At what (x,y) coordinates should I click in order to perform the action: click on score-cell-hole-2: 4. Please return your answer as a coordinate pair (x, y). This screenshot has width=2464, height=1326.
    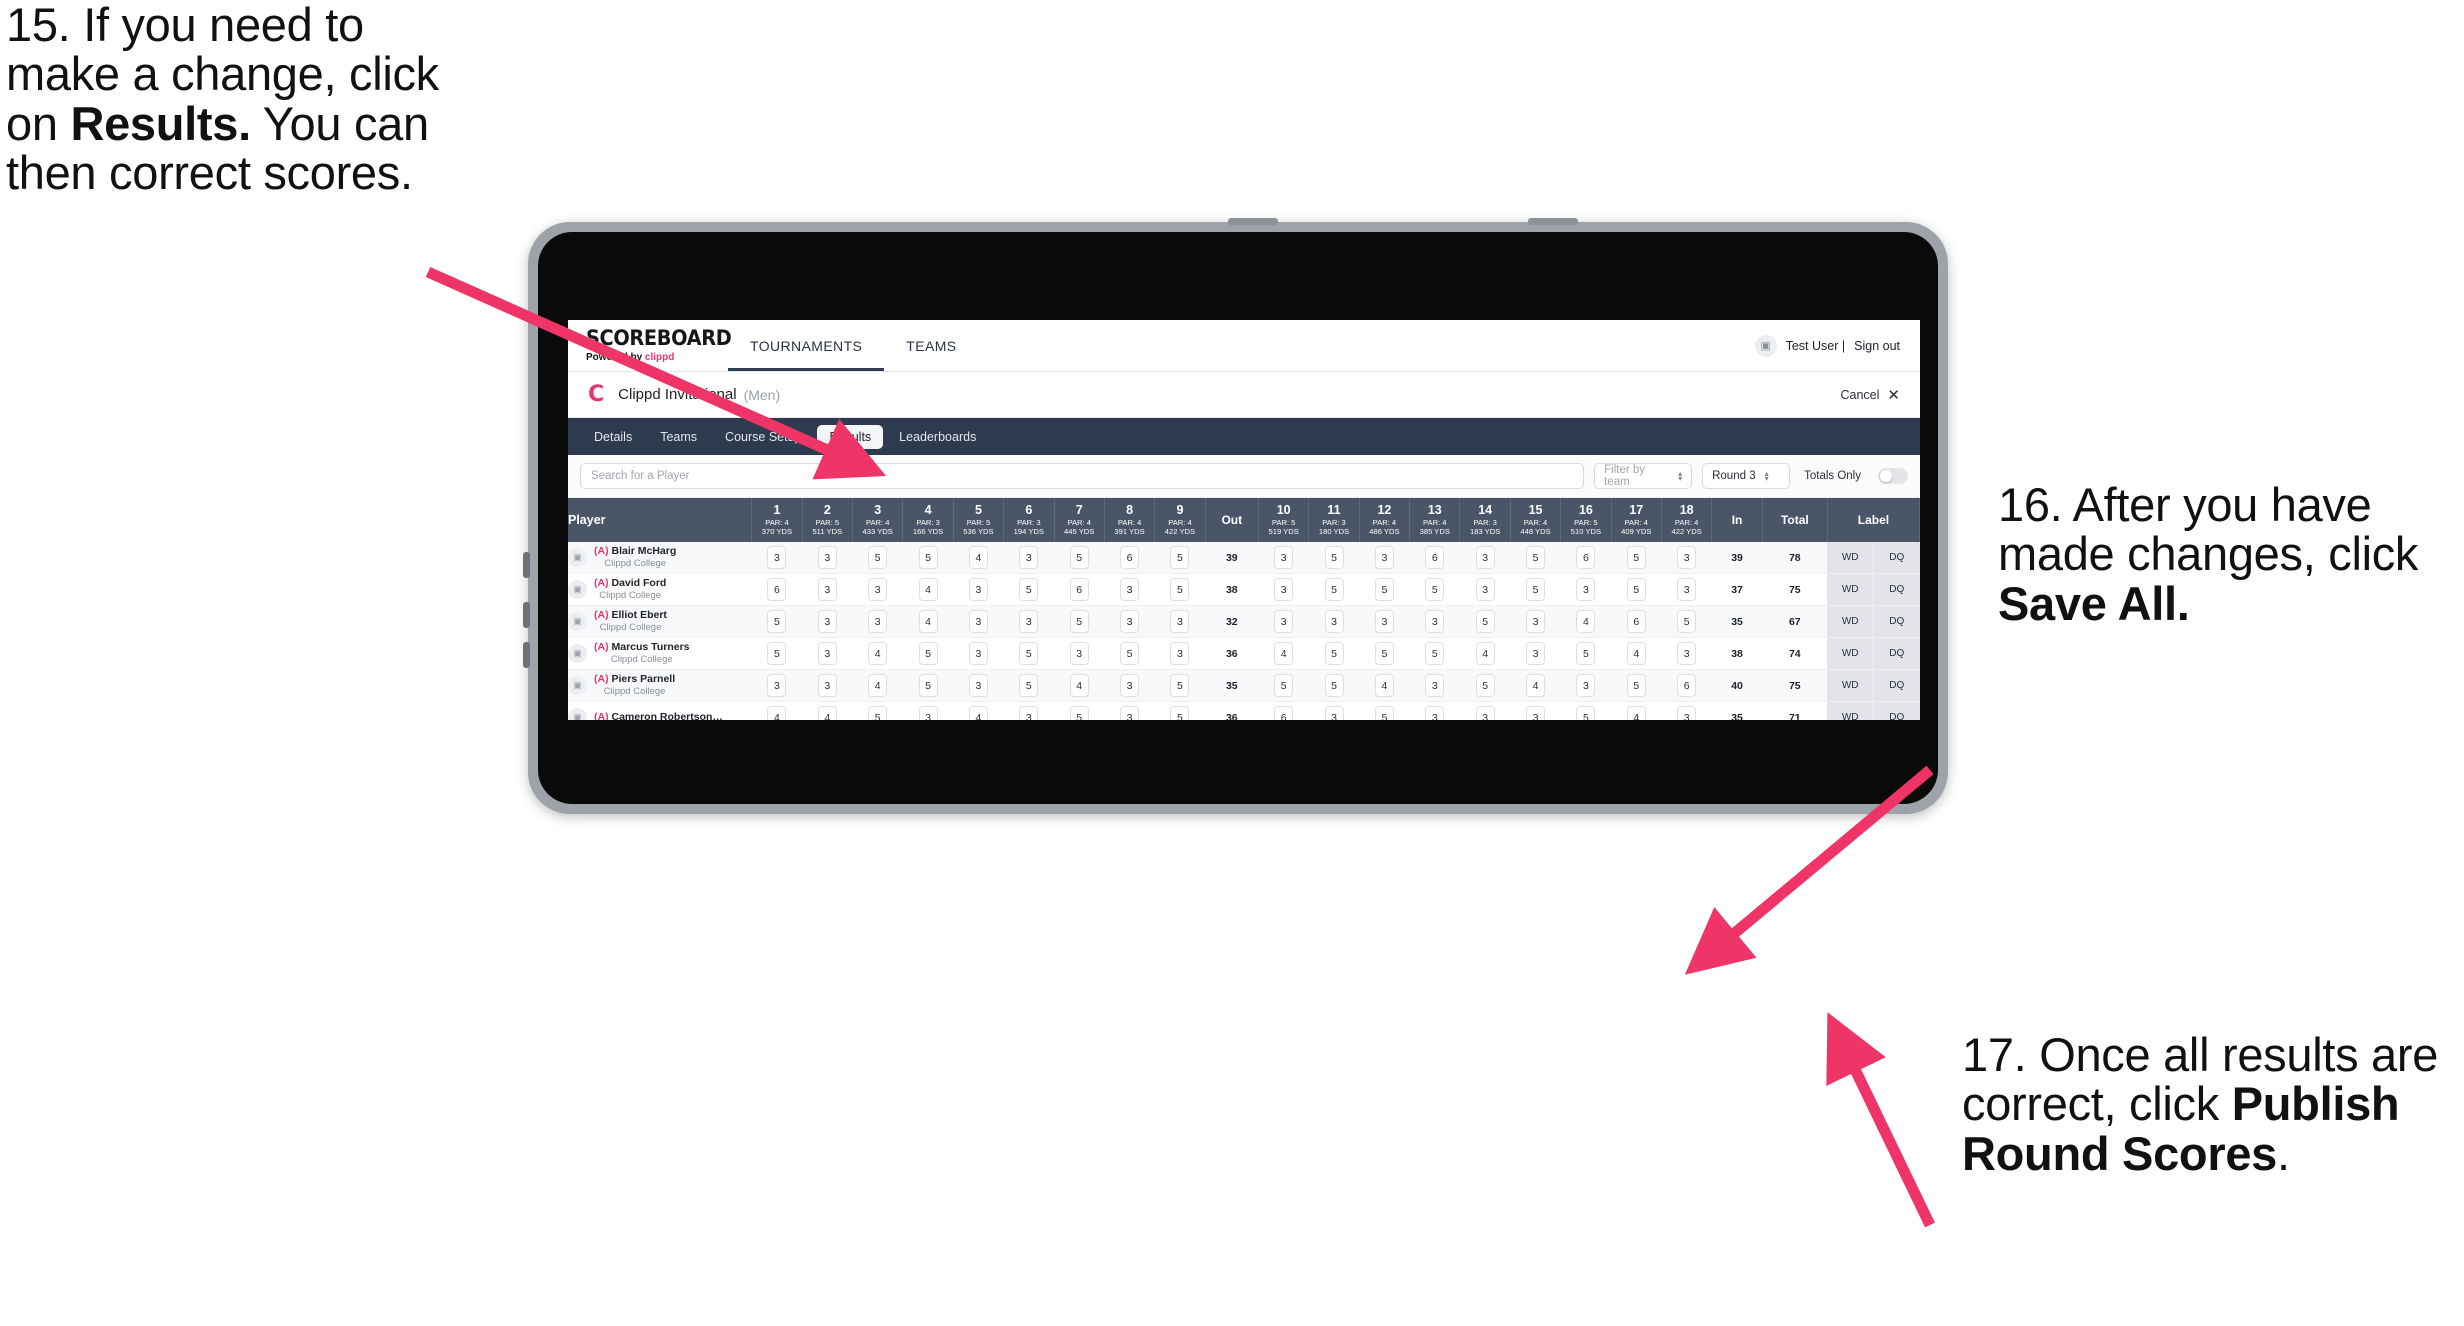
    Looking at the image, I should click on (827, 710).